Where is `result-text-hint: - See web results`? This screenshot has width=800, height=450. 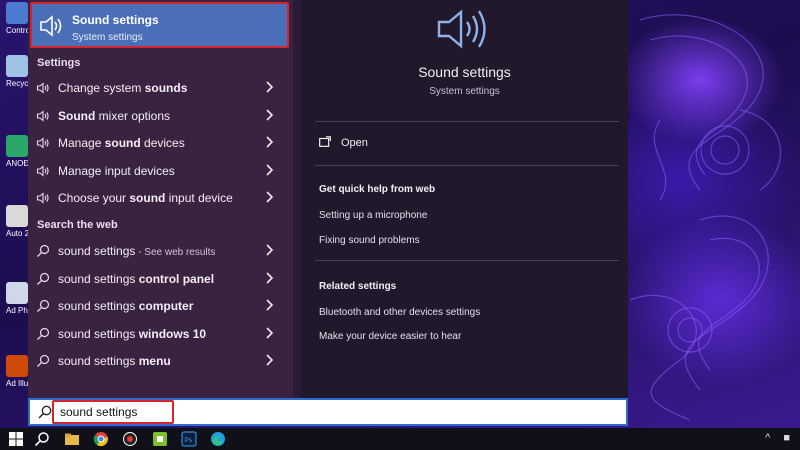
result-text-hint: - See web results is located at coordinates (175, 252).